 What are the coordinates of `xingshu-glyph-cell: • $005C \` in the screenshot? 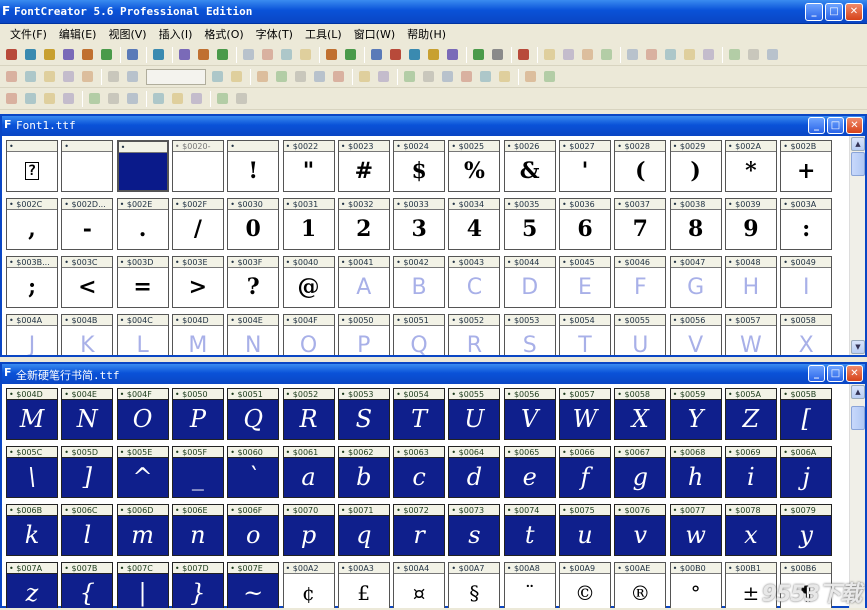 It's located at (32, 472).